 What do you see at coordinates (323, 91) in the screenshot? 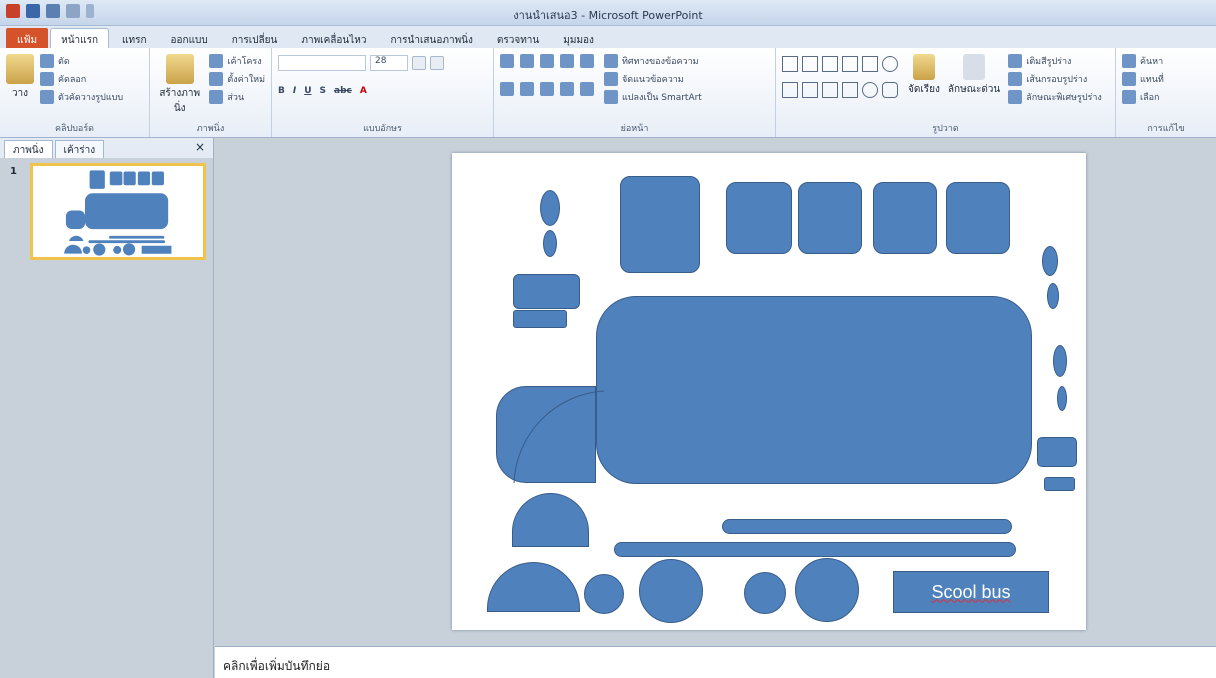
I see `shadow-icon: S` at bounding box center [323, 91].